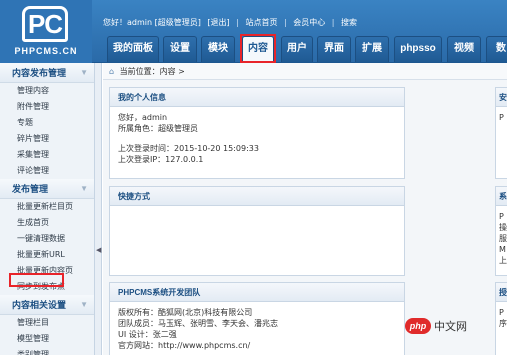 The width and height of the screenshot is (507, 355). What do you see at coordinates (496, 49) in the screenshot?
I see `tab-more: 数` at bounding box center [496, 49].